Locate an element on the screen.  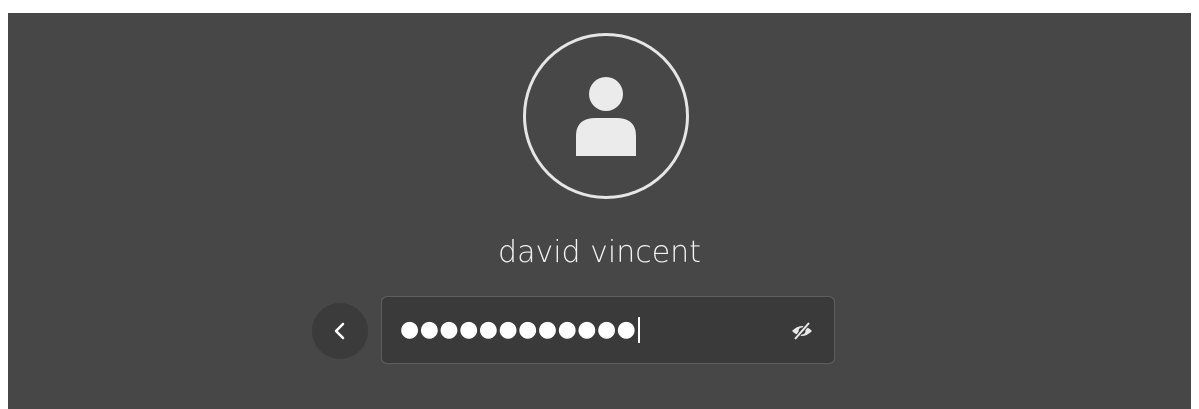
text-caret is located at coordinates (639, 330).